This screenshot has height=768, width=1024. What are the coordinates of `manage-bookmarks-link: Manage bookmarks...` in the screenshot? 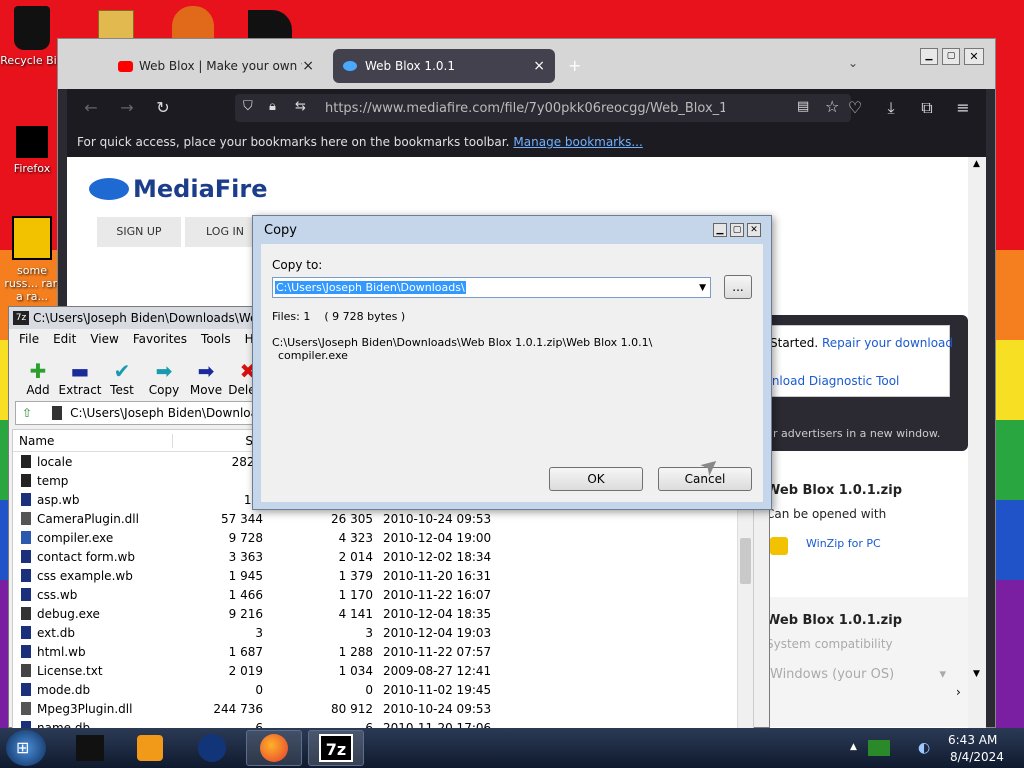 It's located at (577, 142).